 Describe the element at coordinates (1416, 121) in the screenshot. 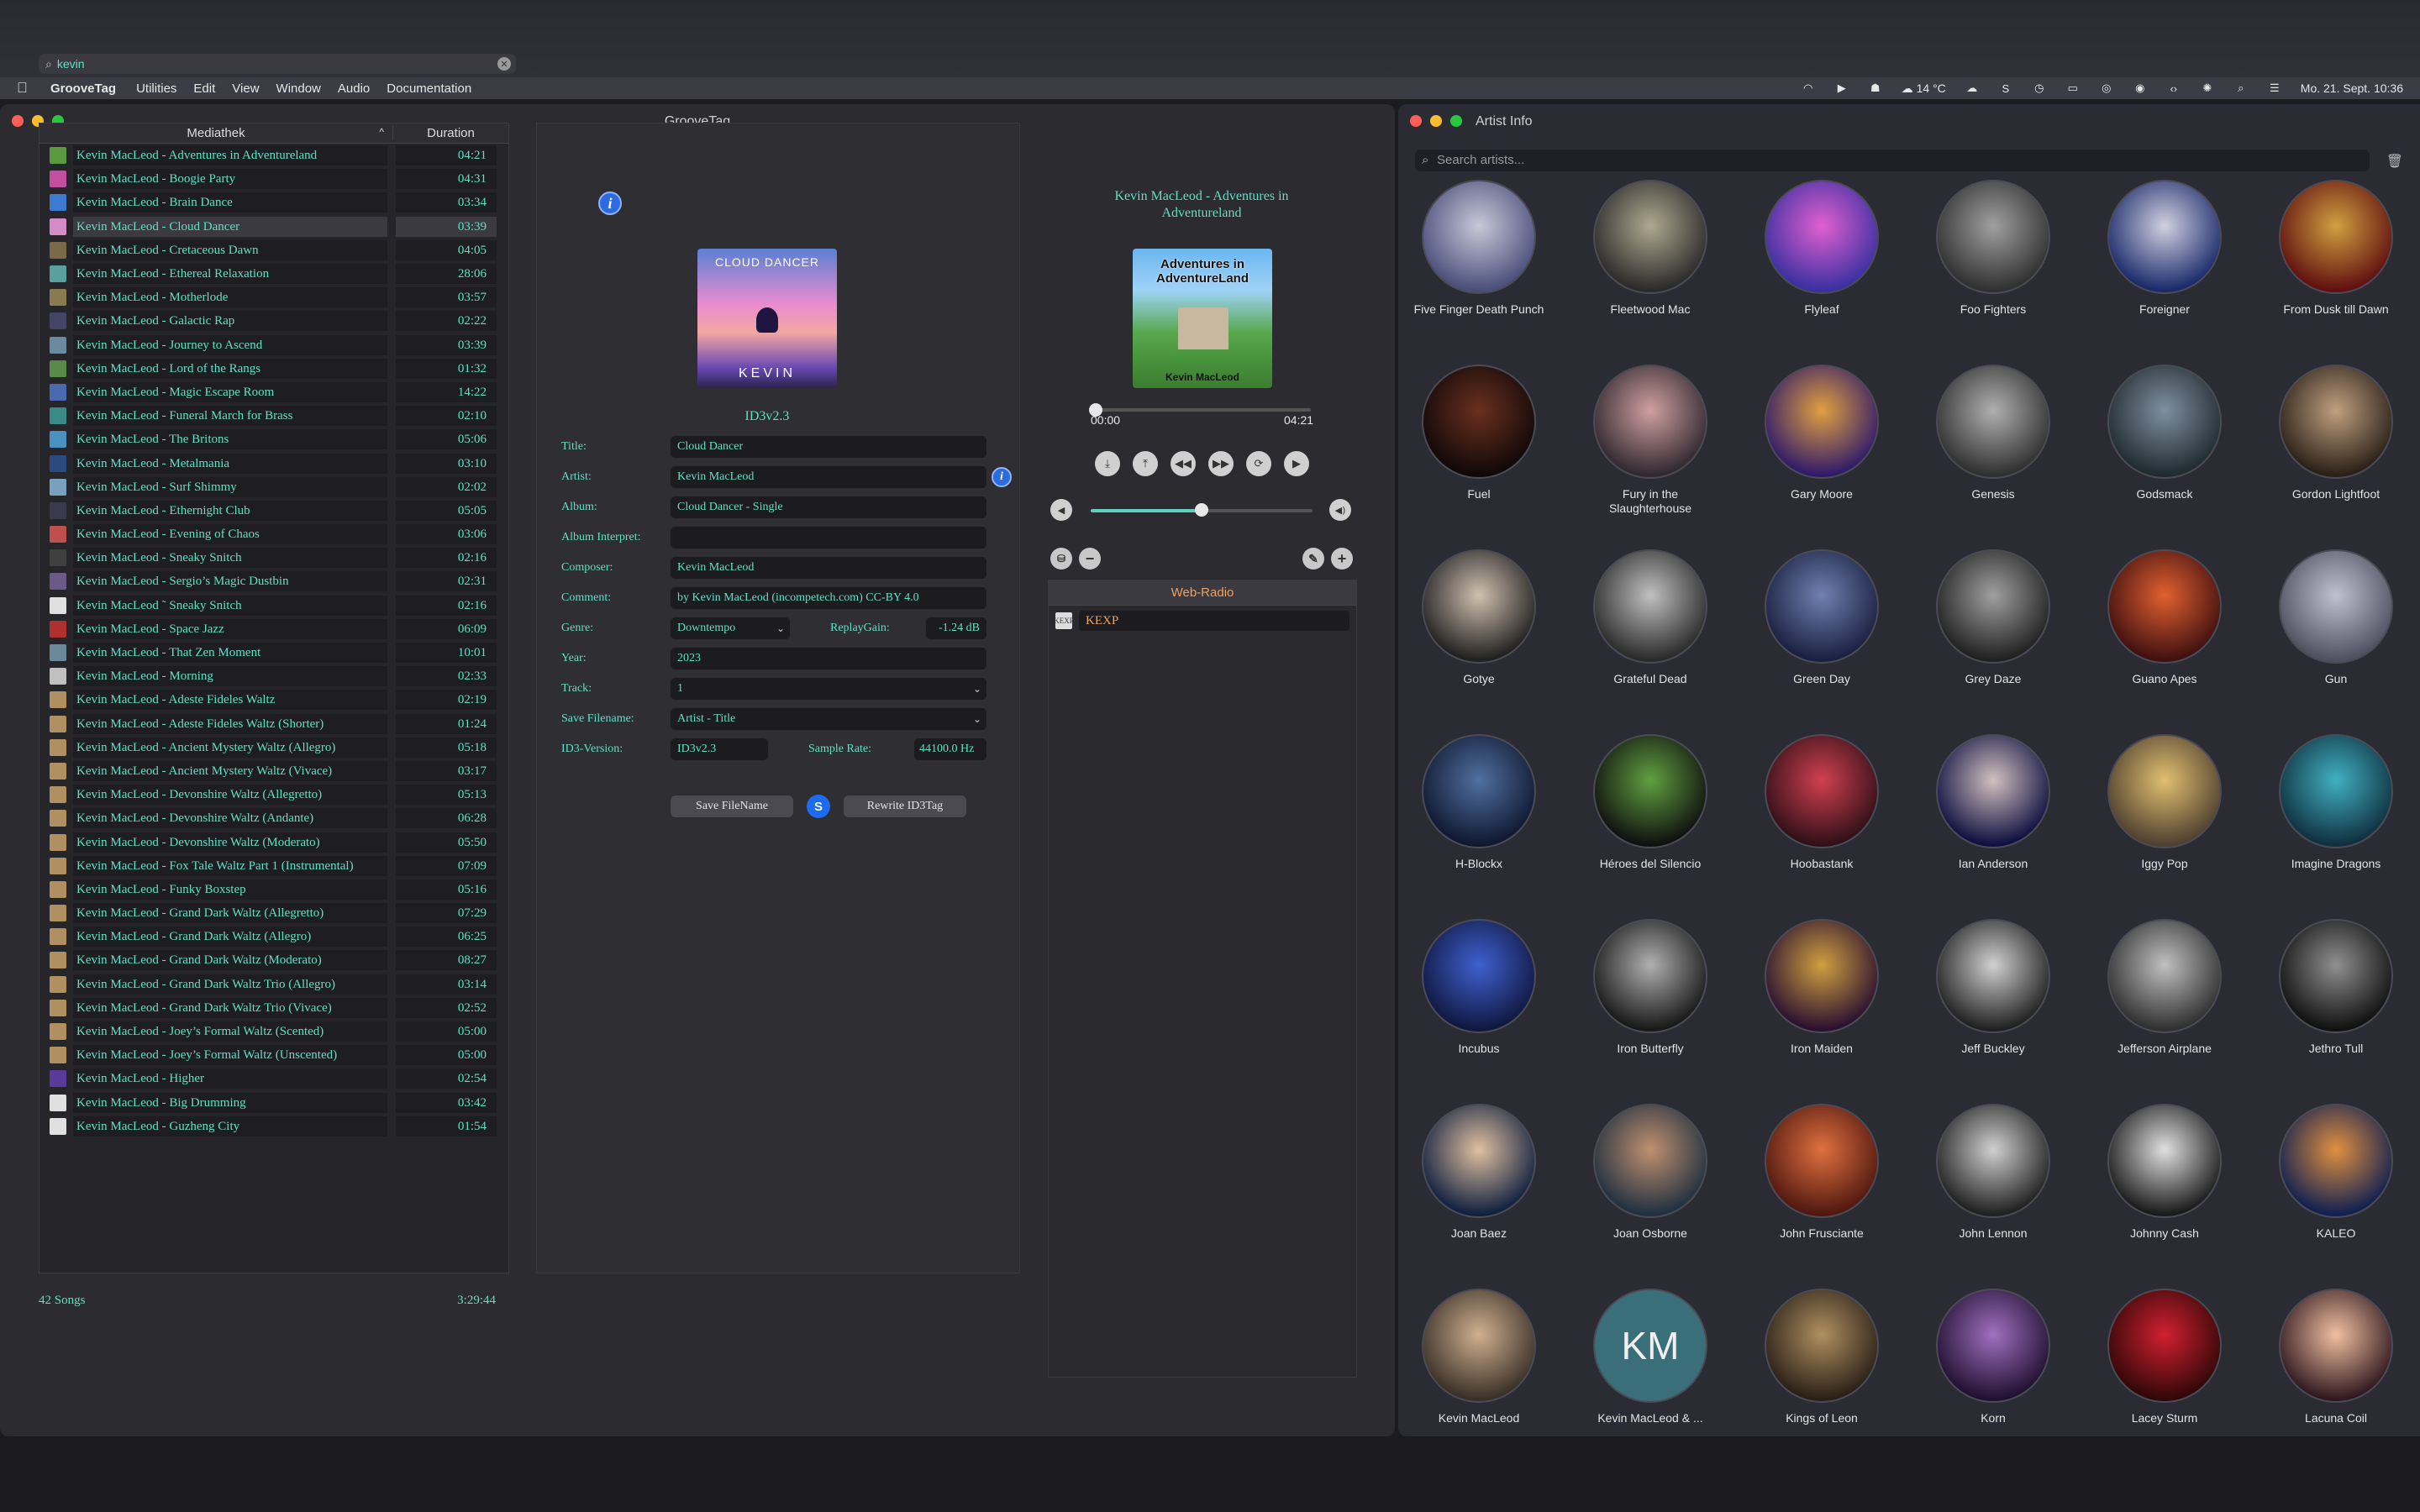

I see `close-button` at that location.